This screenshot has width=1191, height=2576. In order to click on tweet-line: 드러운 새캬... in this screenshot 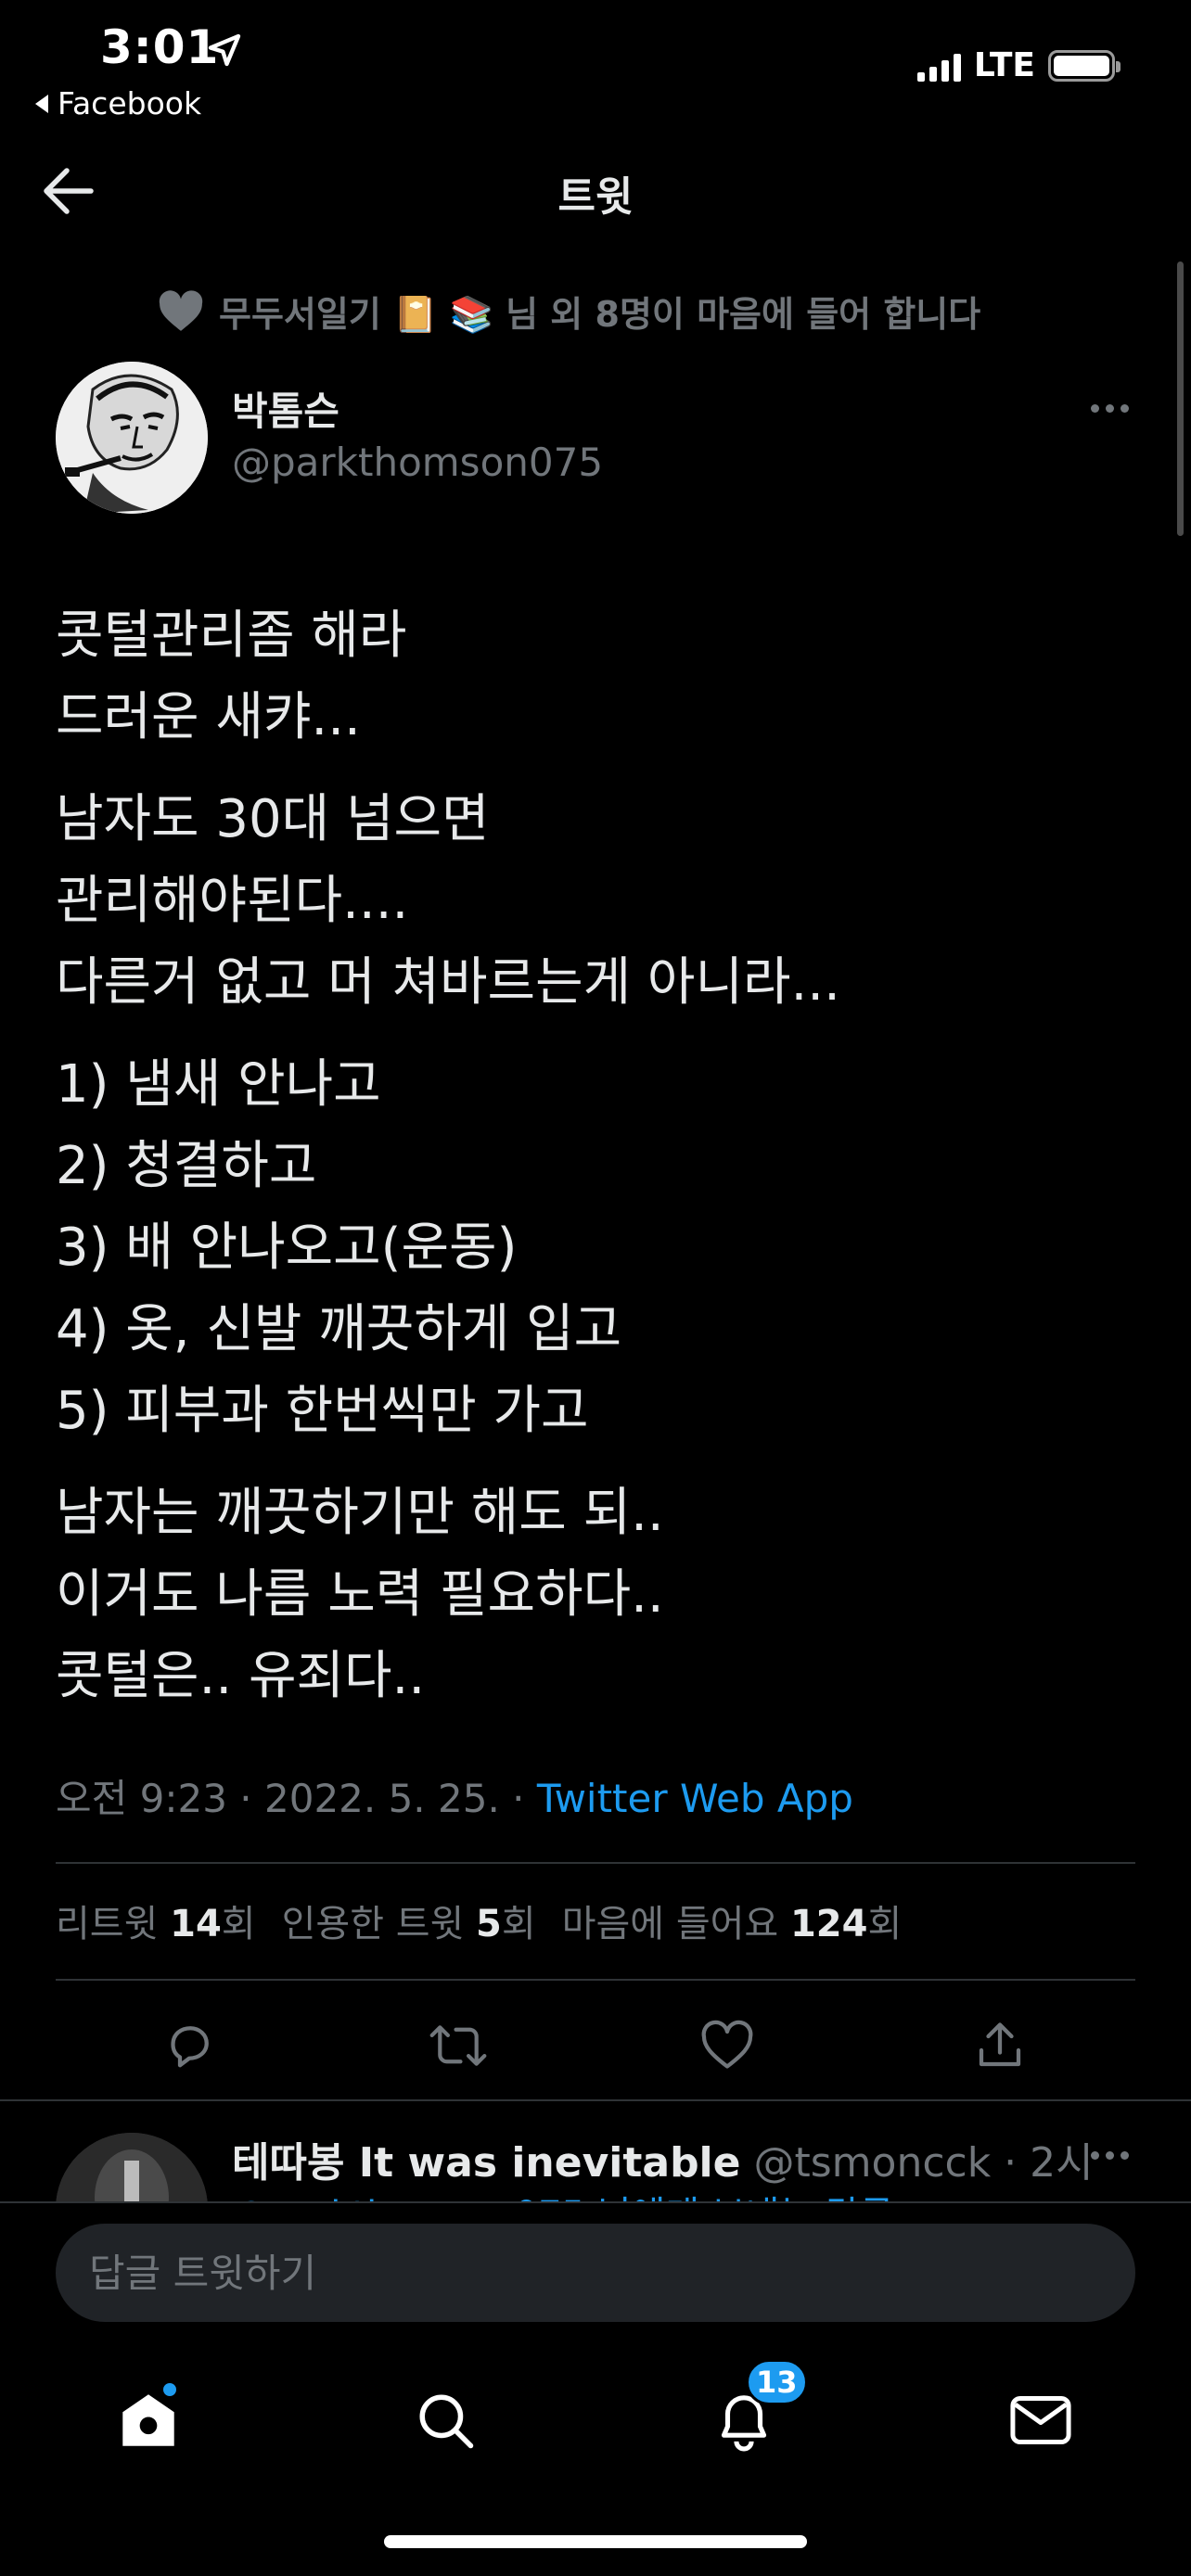, I will do `click(209, 717)`.